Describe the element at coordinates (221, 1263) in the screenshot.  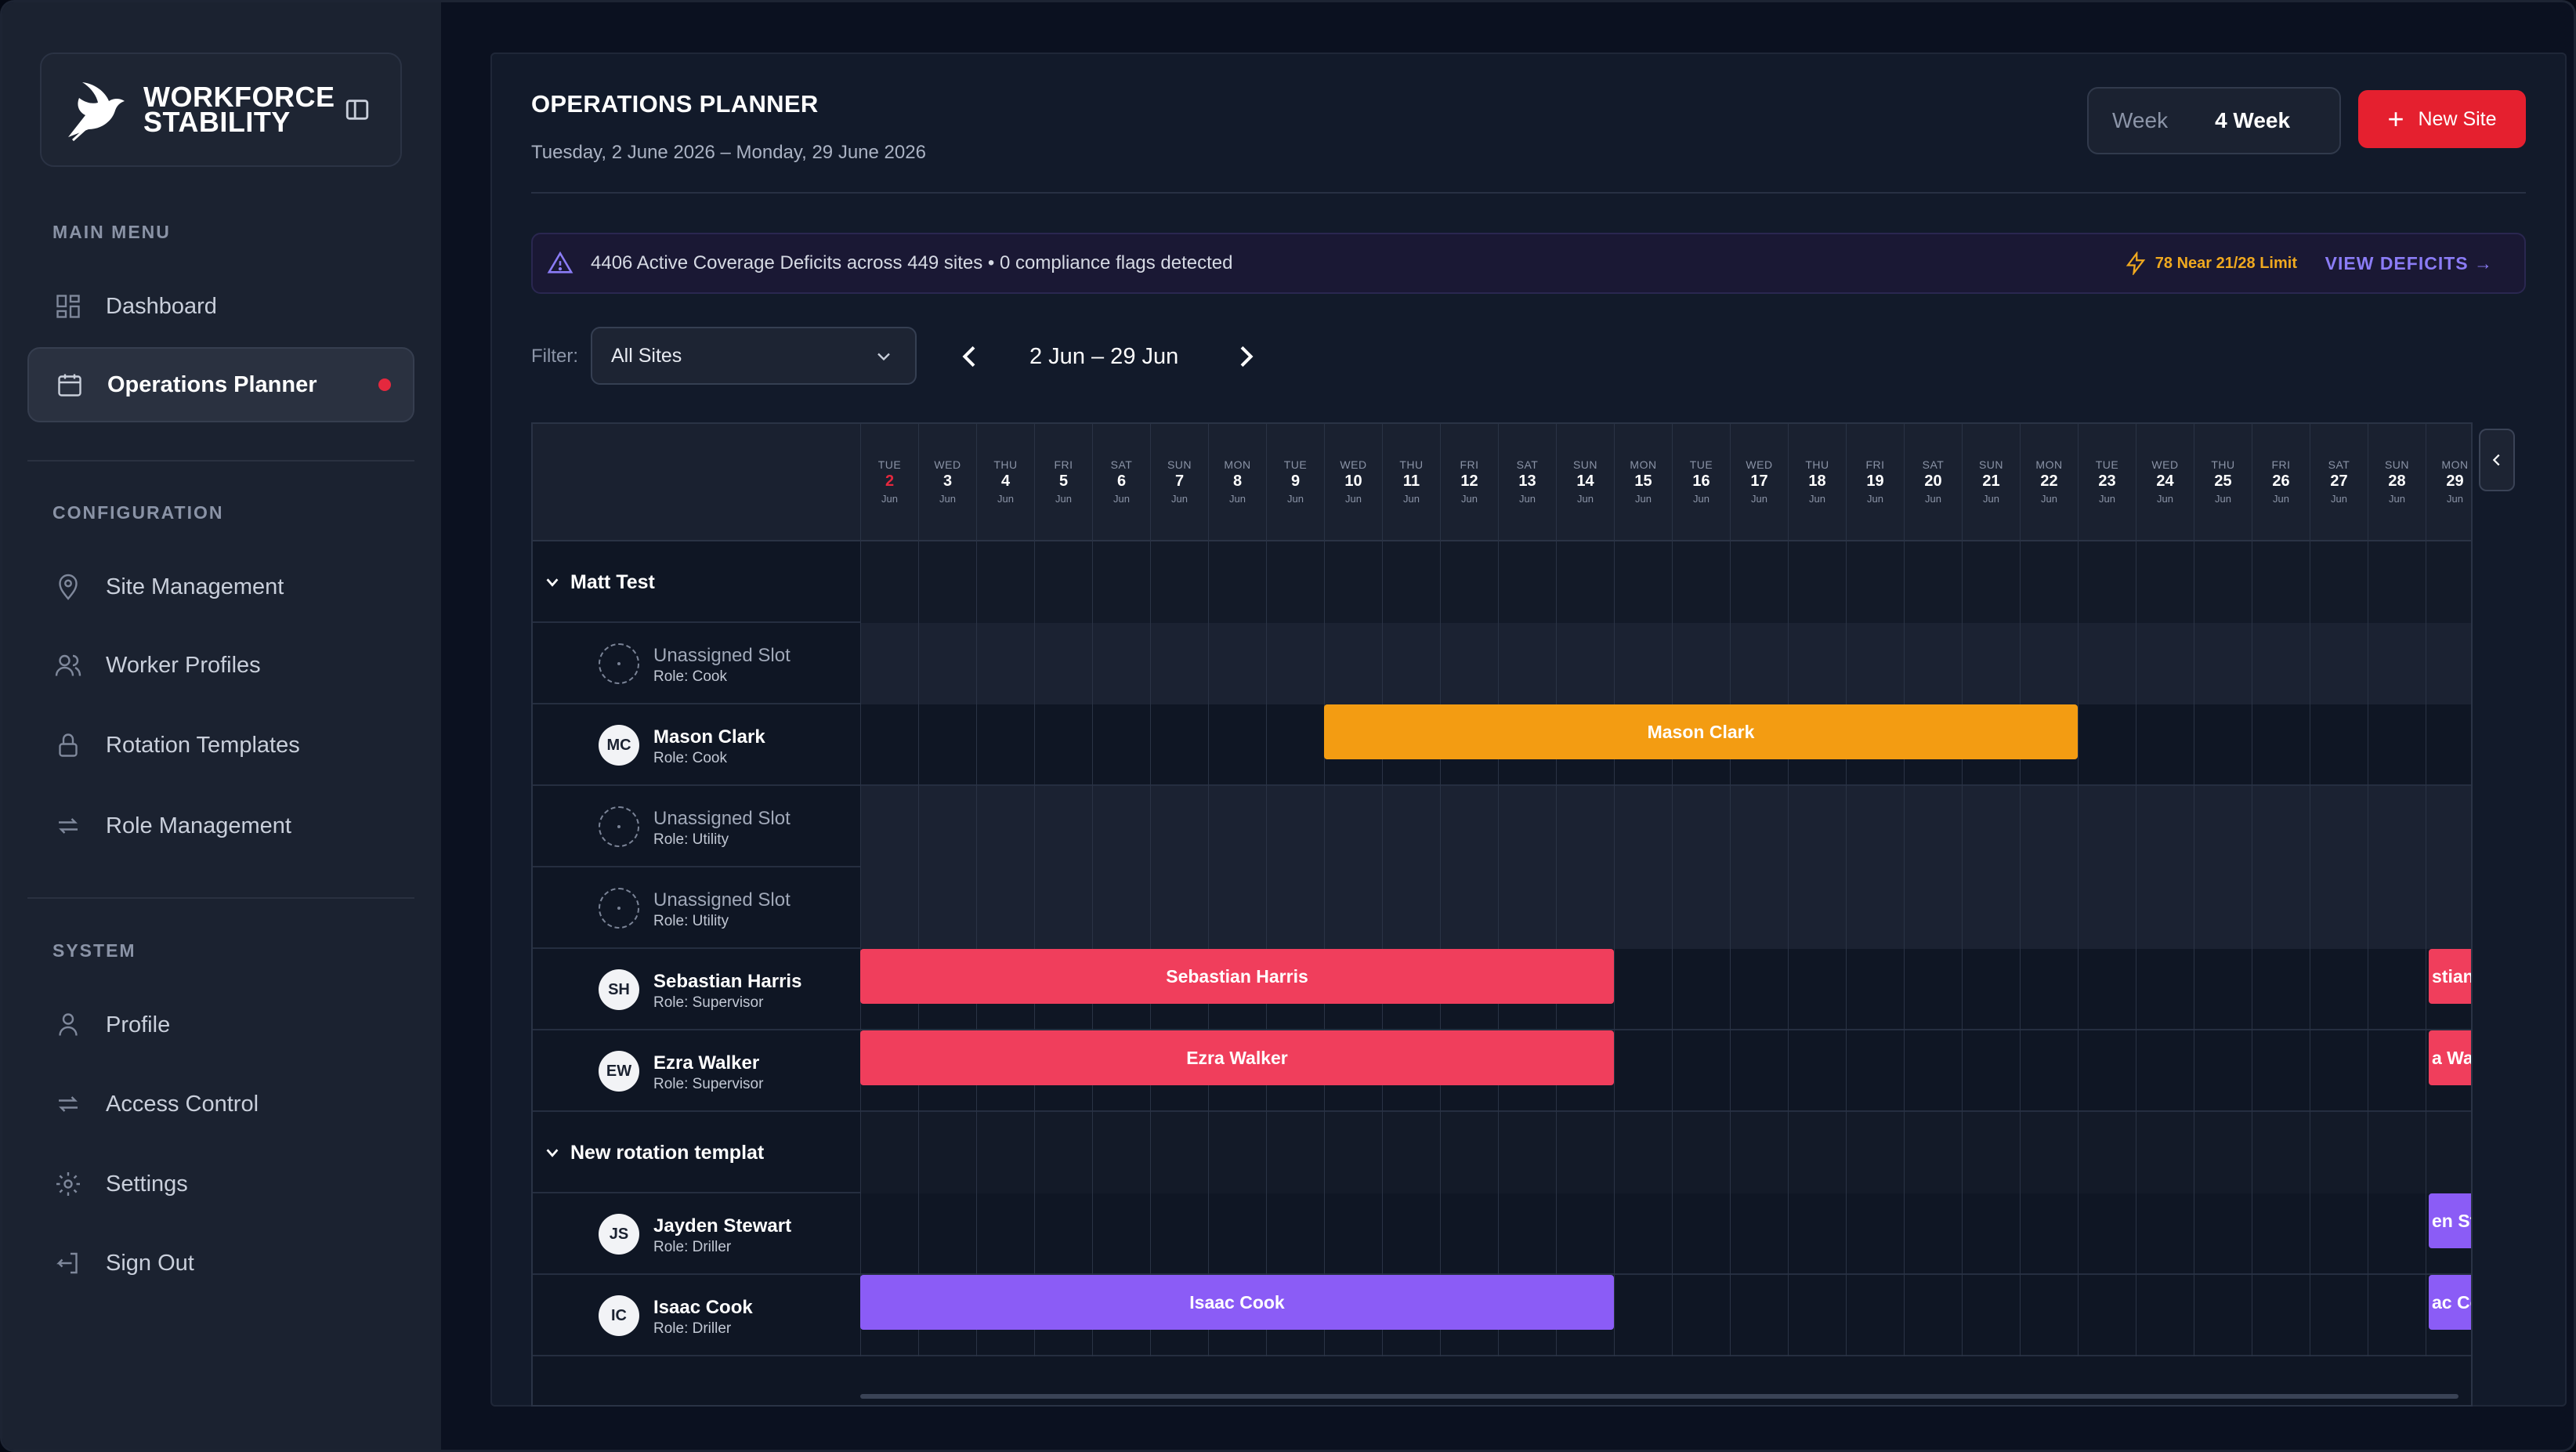
I see `sidebar-item-sign-out: Sign Out` at that location.